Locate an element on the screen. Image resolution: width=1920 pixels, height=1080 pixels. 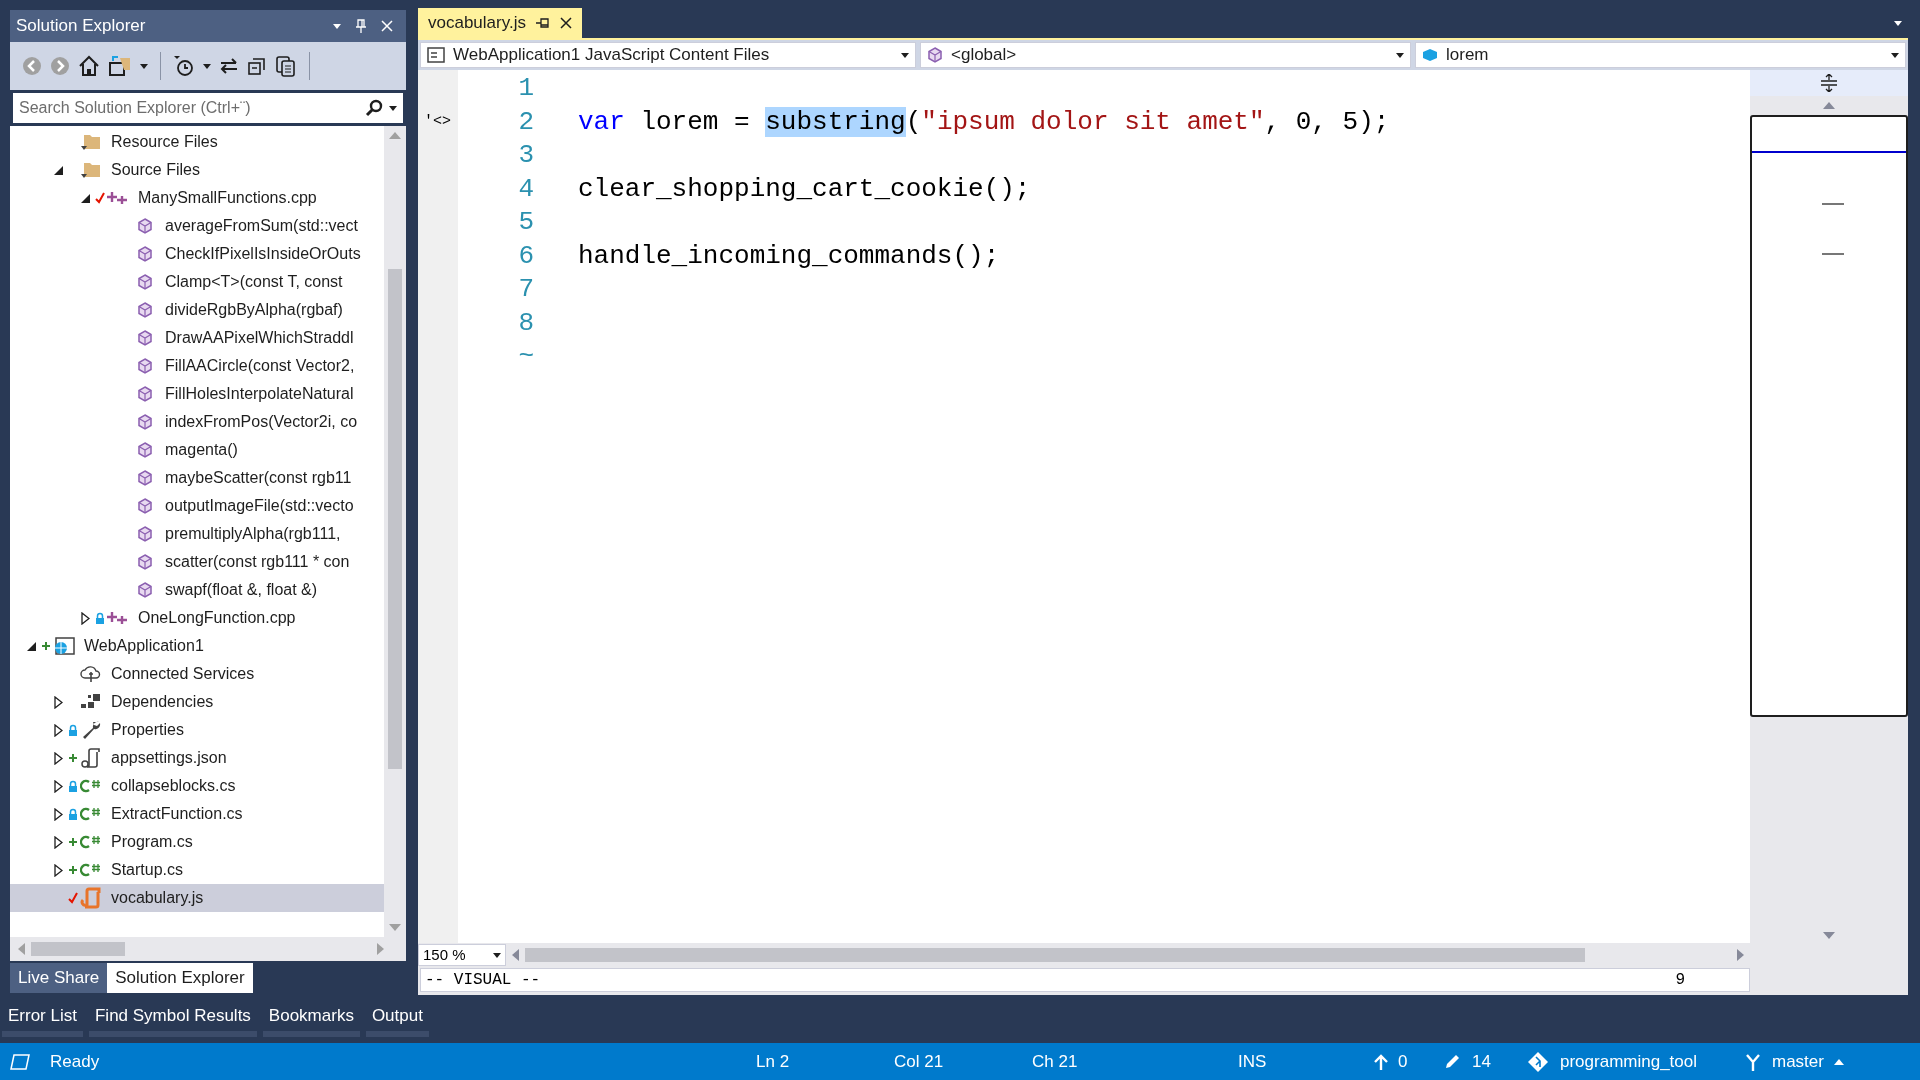
tree-item: OneLongFunction.cpp is located at coordinates (197, 618).